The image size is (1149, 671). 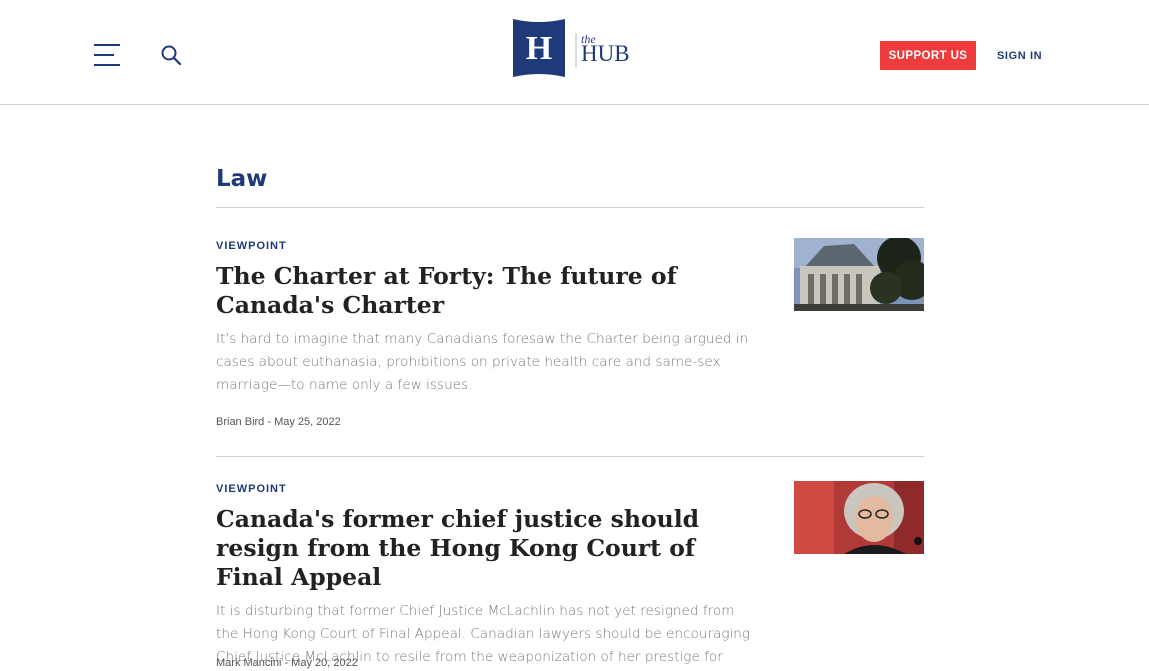 I want to click on article-thumbnail-portrait, so click(x=859, y=517).